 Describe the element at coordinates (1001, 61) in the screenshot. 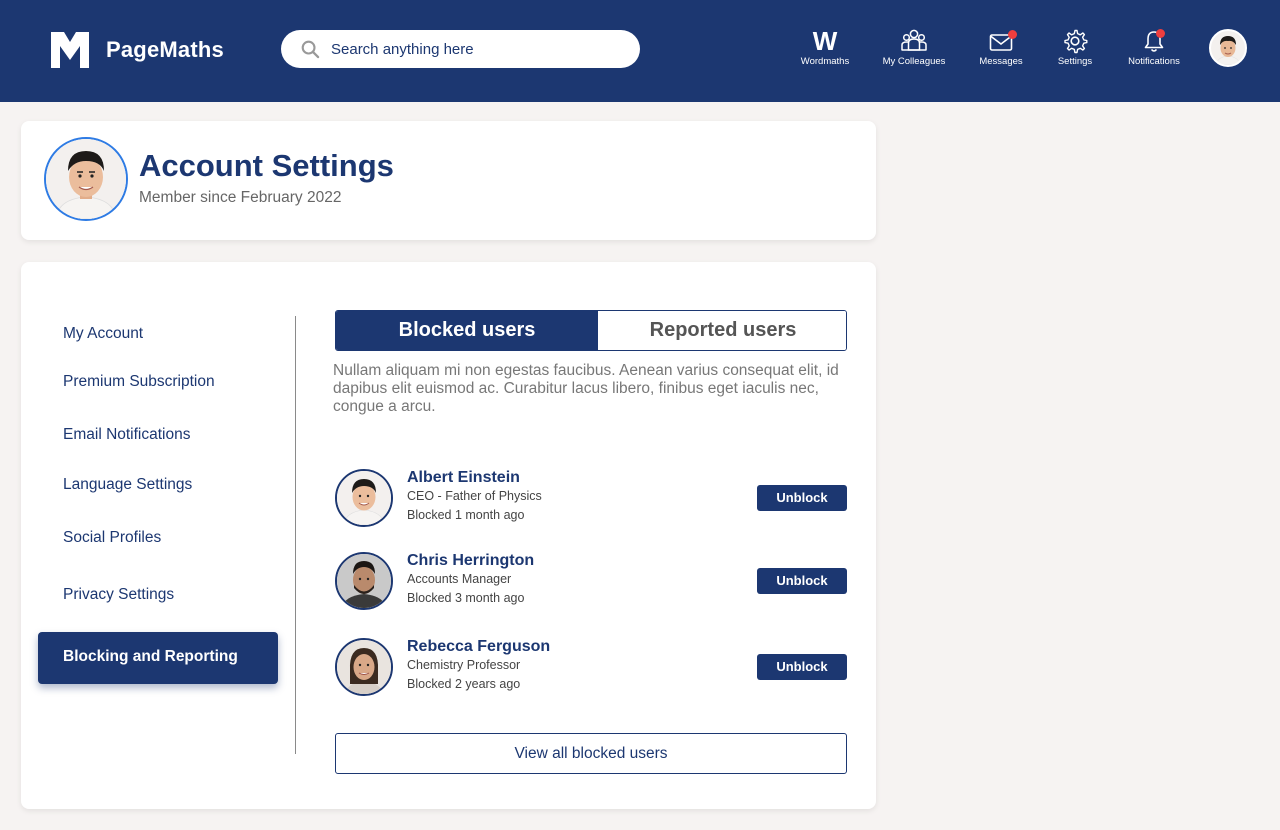

I see `nav-label-messages: Messages` at that location.